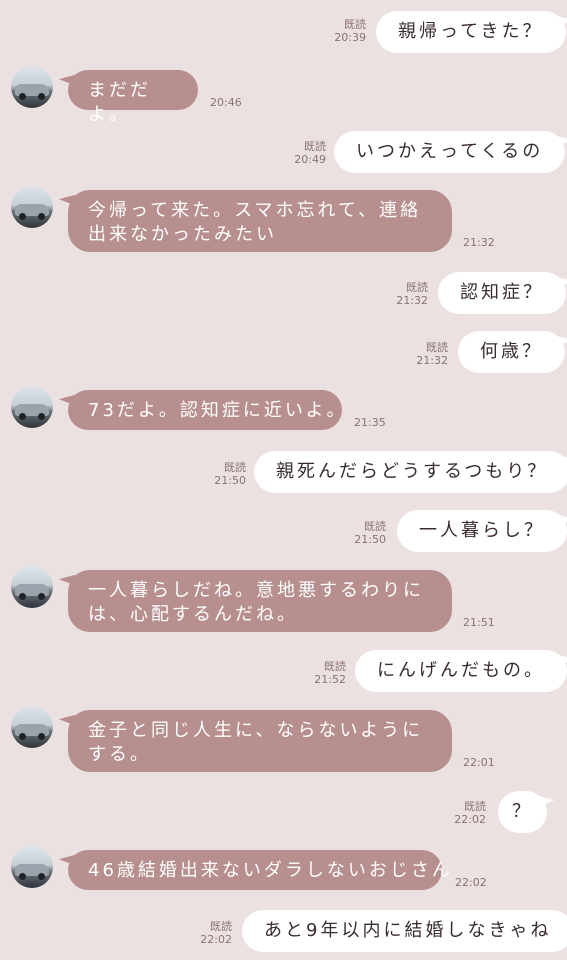 This screenshot has width=567, height=960. Describe the element at coordinates (260, 221) in the screenshot. I see `message-bubble: 今帰って来た。スマホ忘れて、連絡出来なかったみたい` at that location.